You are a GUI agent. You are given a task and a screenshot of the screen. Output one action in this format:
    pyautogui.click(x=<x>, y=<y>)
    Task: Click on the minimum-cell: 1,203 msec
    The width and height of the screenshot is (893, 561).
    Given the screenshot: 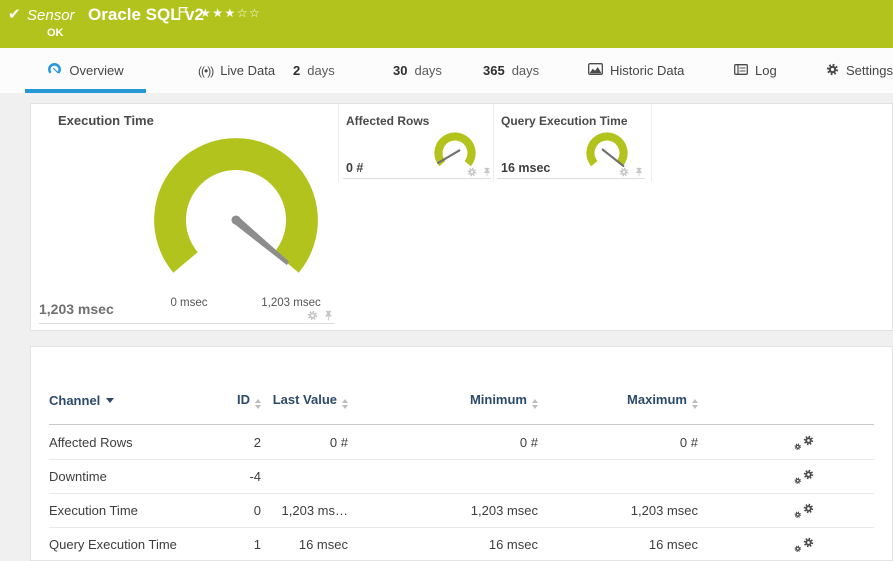 What is the action you would take?
    pyautogui.click(x=504, y=510)
    